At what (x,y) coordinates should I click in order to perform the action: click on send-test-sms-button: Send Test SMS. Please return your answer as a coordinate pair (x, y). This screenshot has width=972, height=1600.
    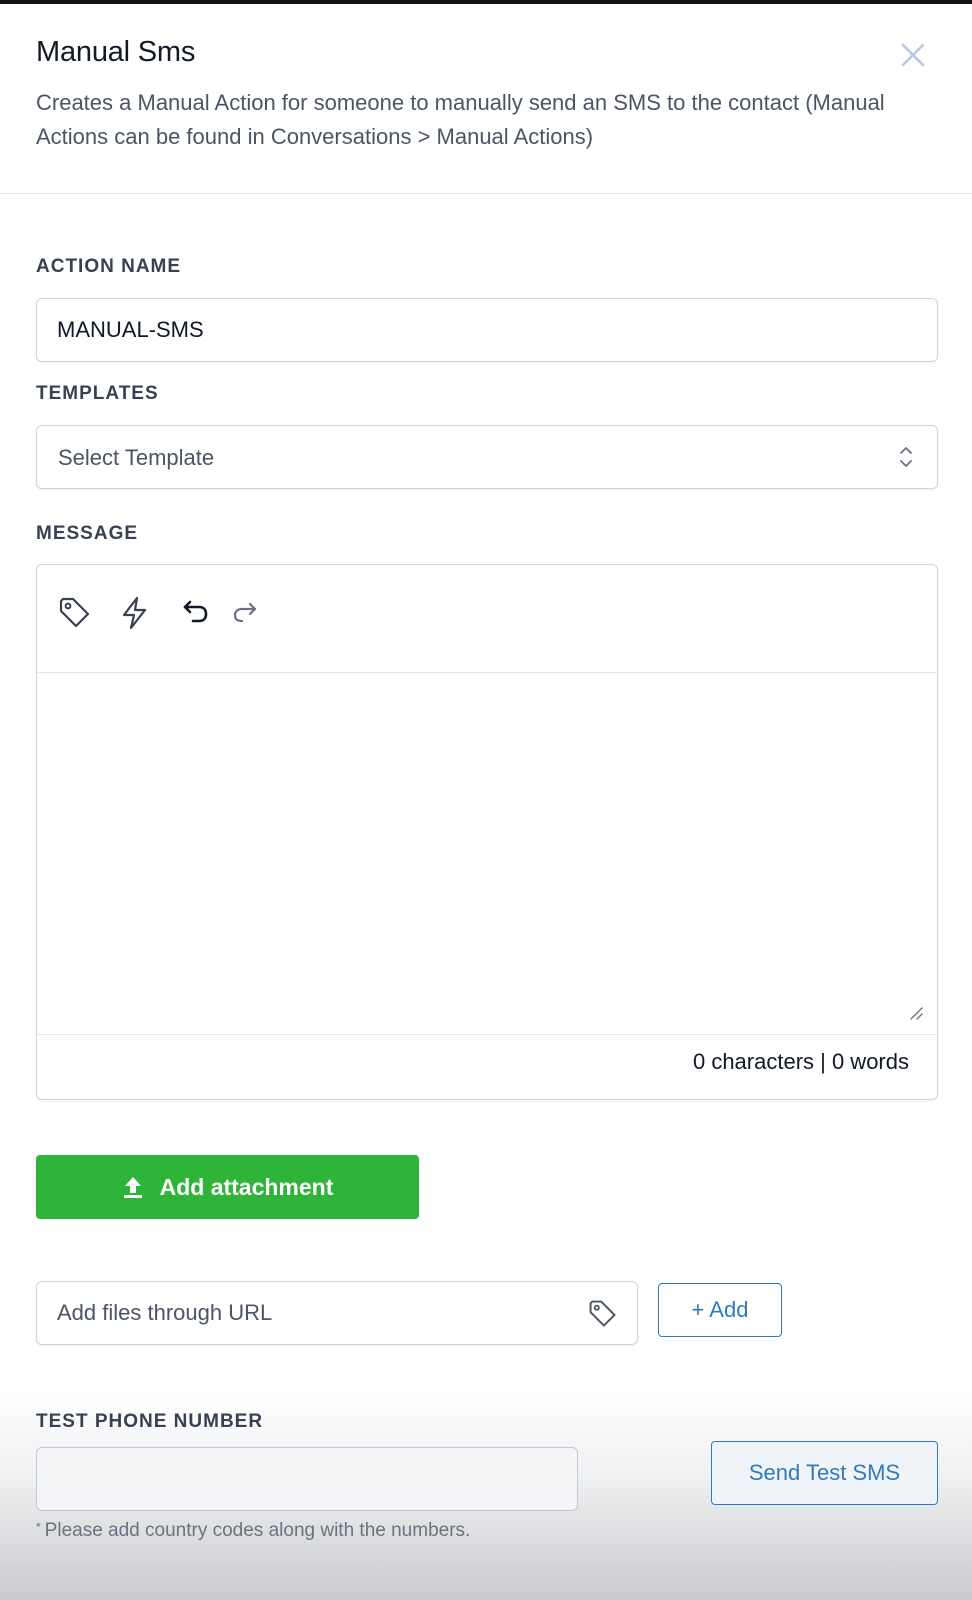
    Looking at the image, I should click on (824, 1473).